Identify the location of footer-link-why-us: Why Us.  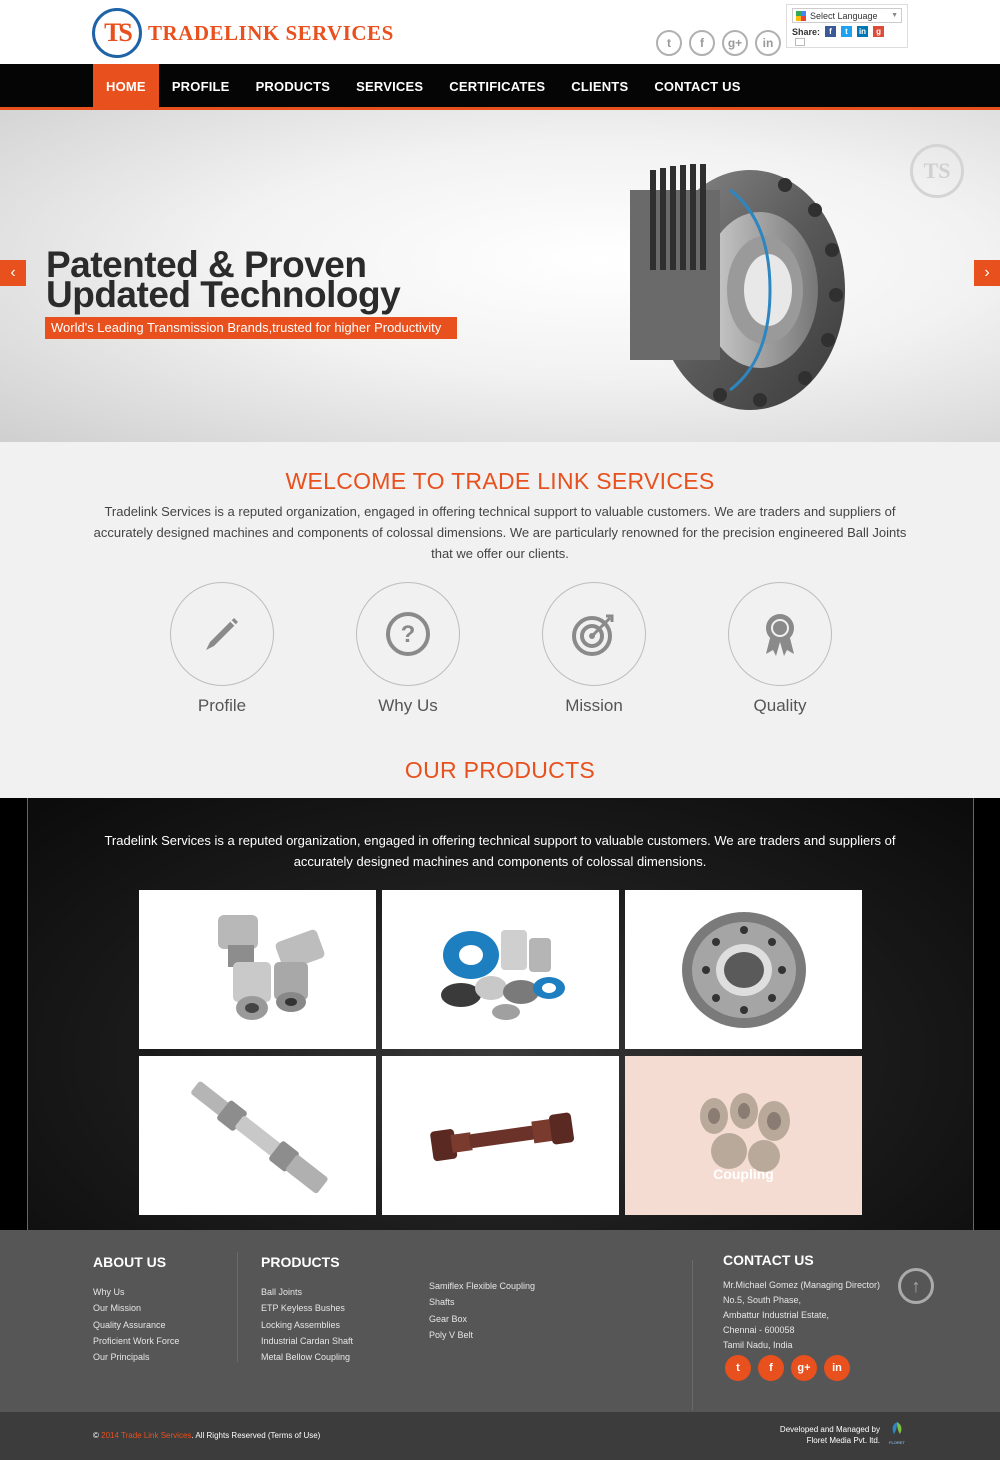
(136, 1292).